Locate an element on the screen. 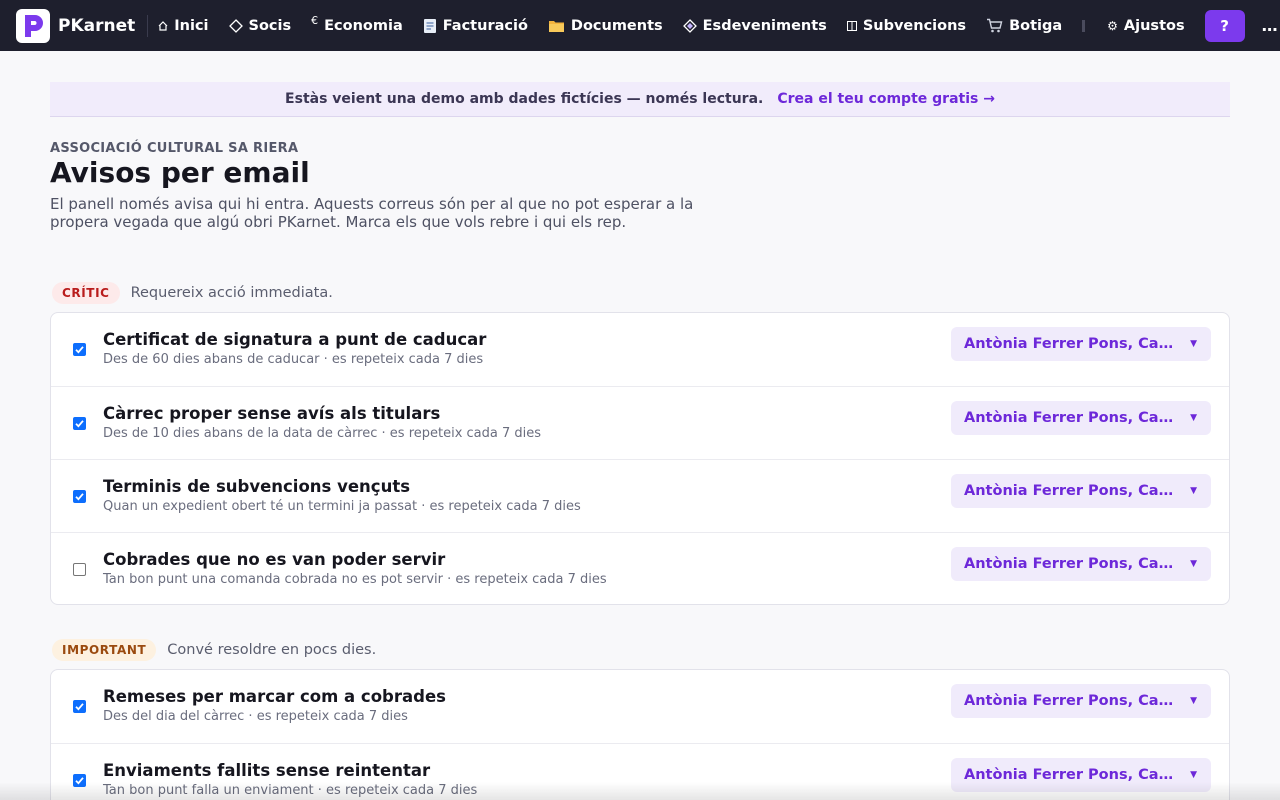 This screenshot has height=800, width=1280. section-subtitle: Convé resoldre en pocs dies. is located at coordinates (272, 650).